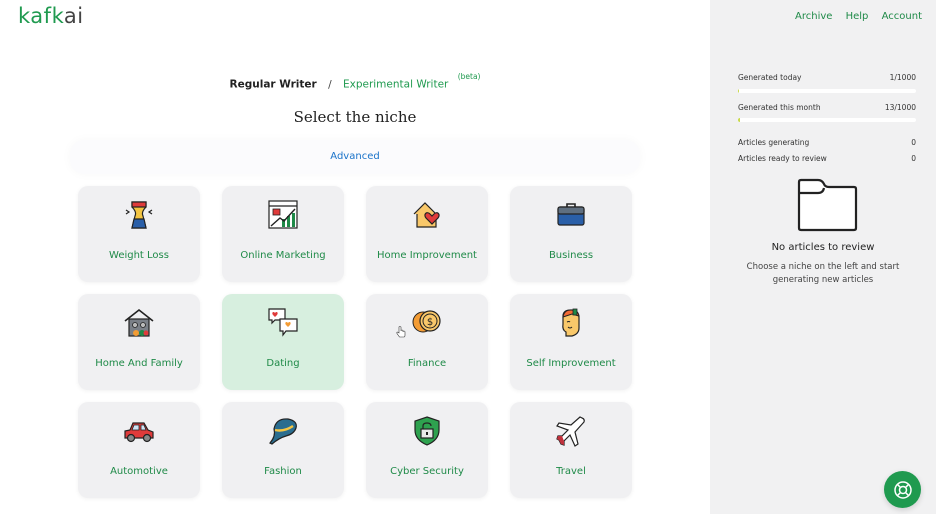 Image resolution: width=936 pixels, height=514 pixels. I want to click on advanced-link: Advanced, so click(355, 156).